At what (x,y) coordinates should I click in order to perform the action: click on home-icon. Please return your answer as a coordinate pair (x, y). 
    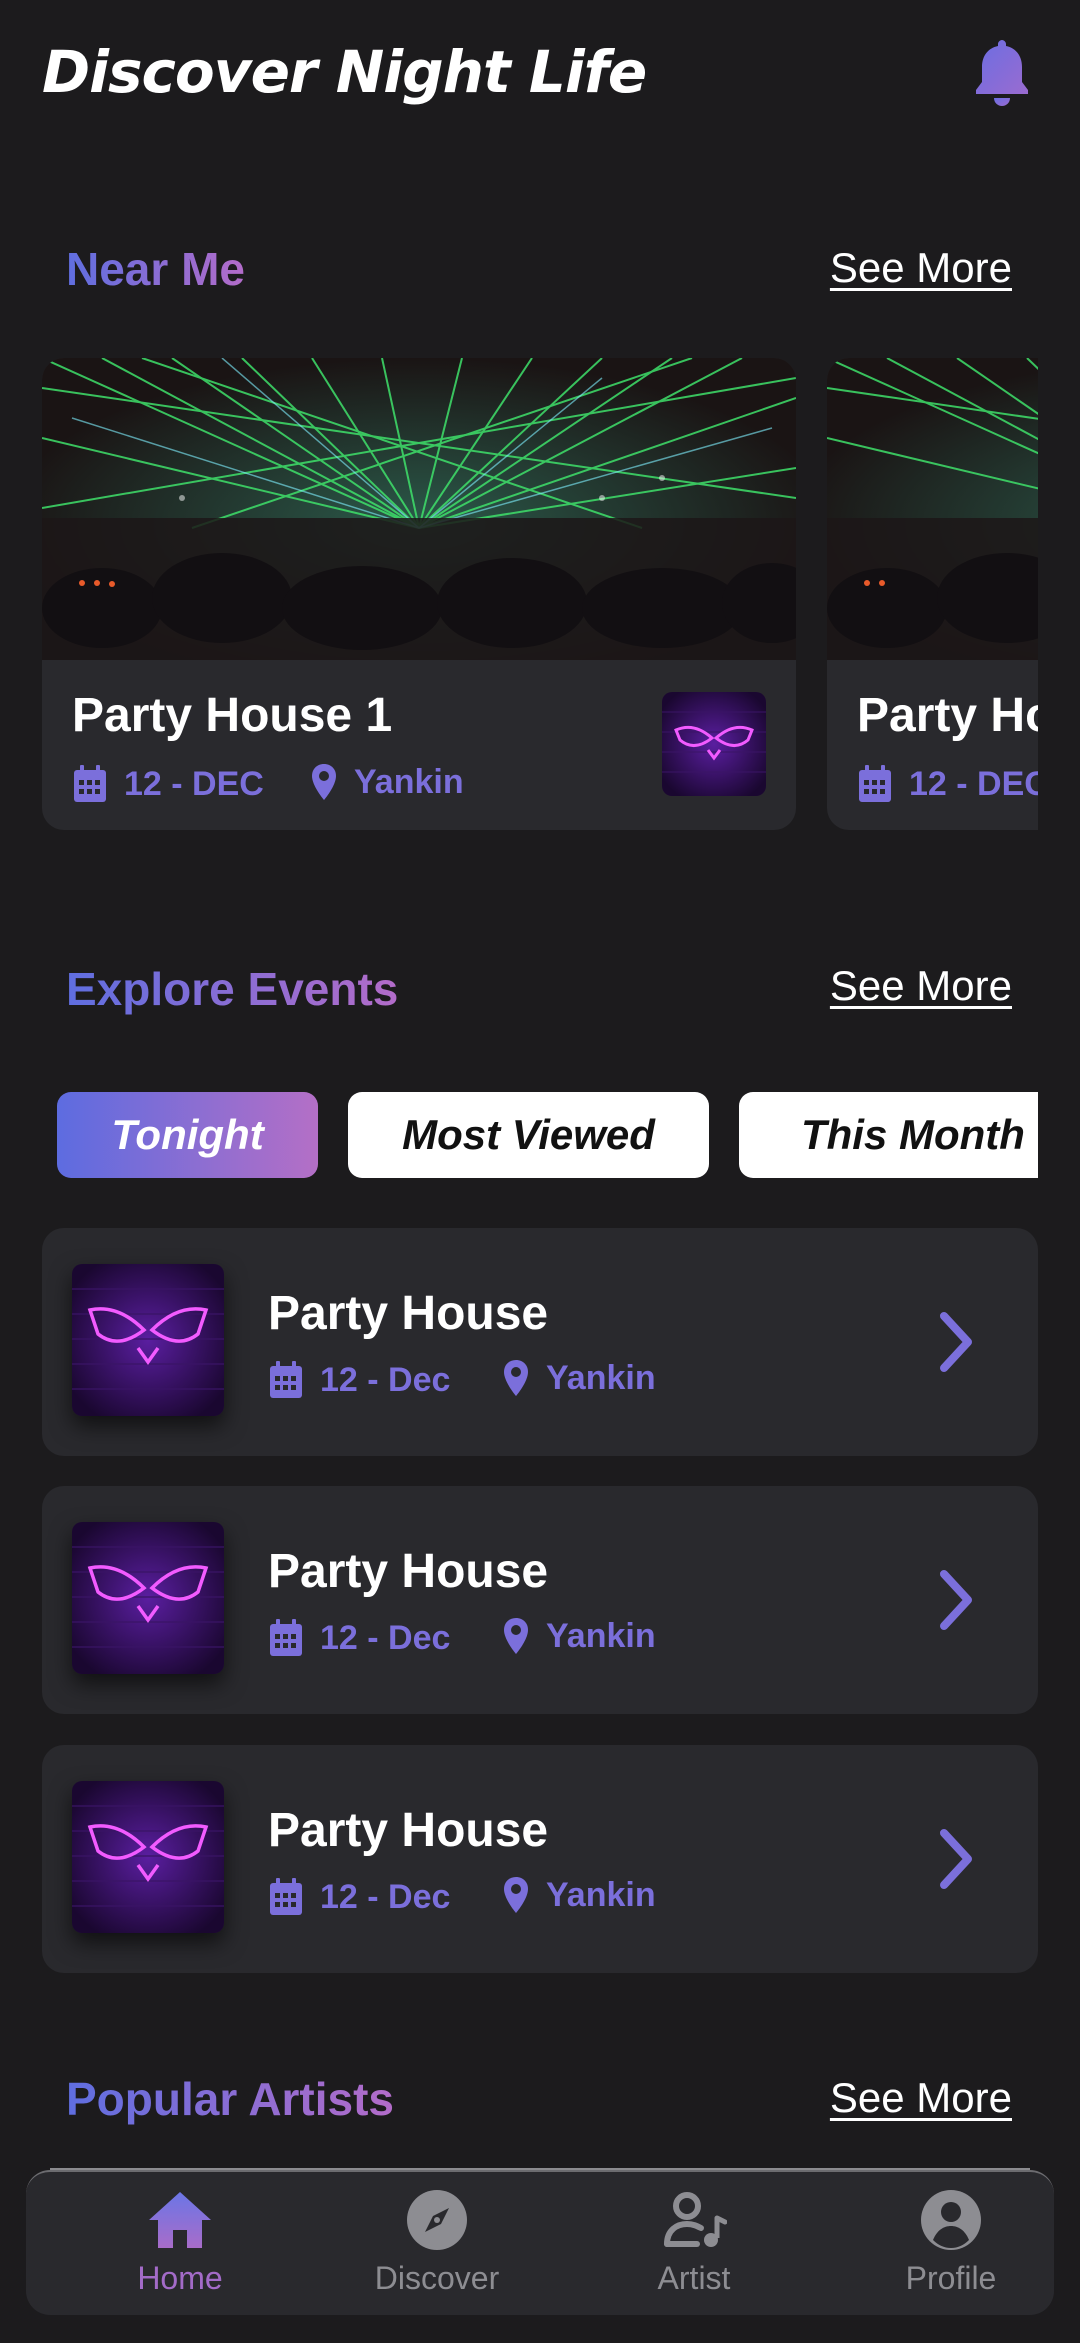
    Looking at the image, I should click on (180, 2220).